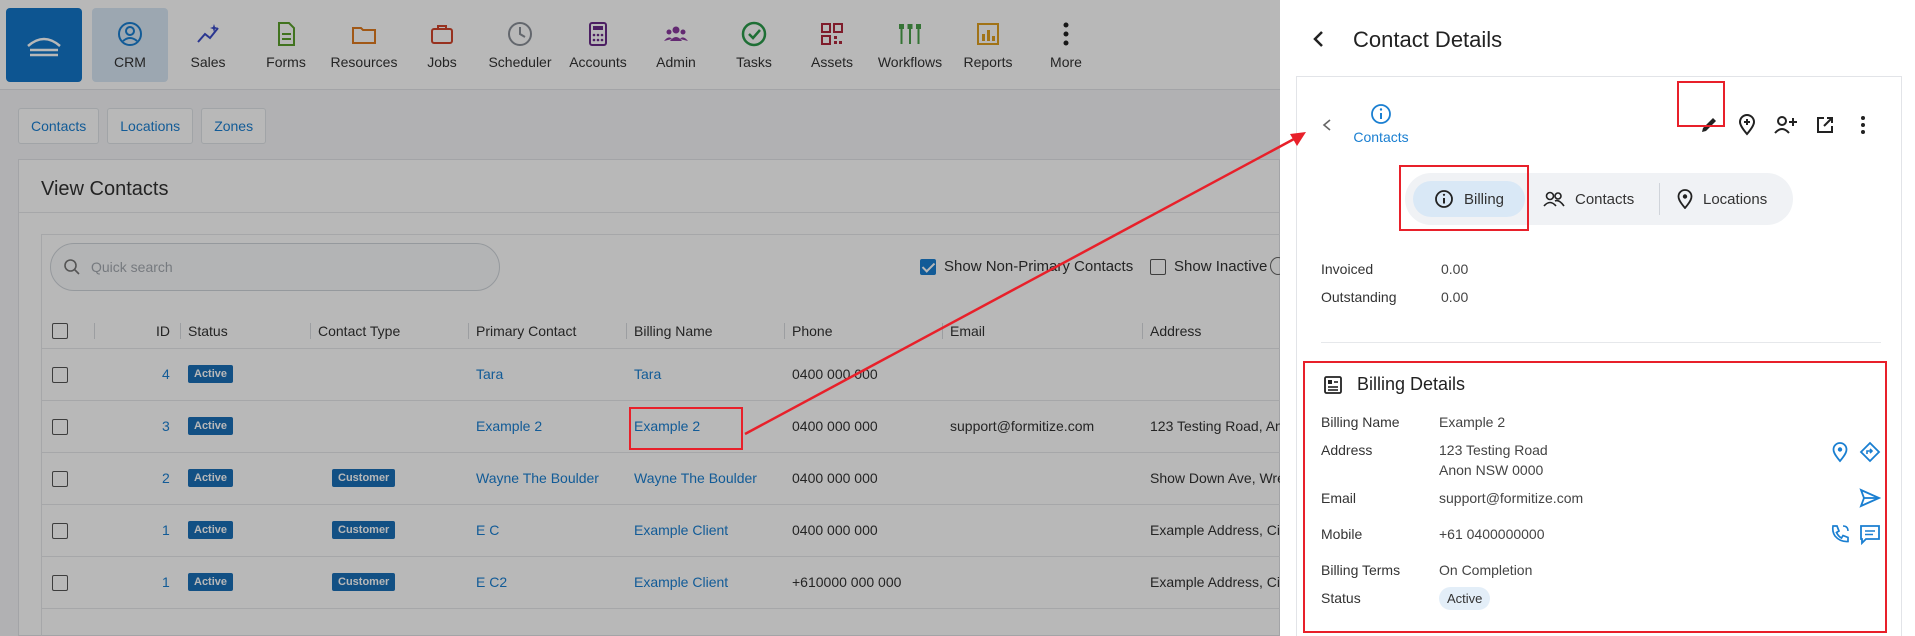 Image resolution: width=1915 pixels, height=636 pixels. I want to click on segment-label: Billing, so click(1484, 199).